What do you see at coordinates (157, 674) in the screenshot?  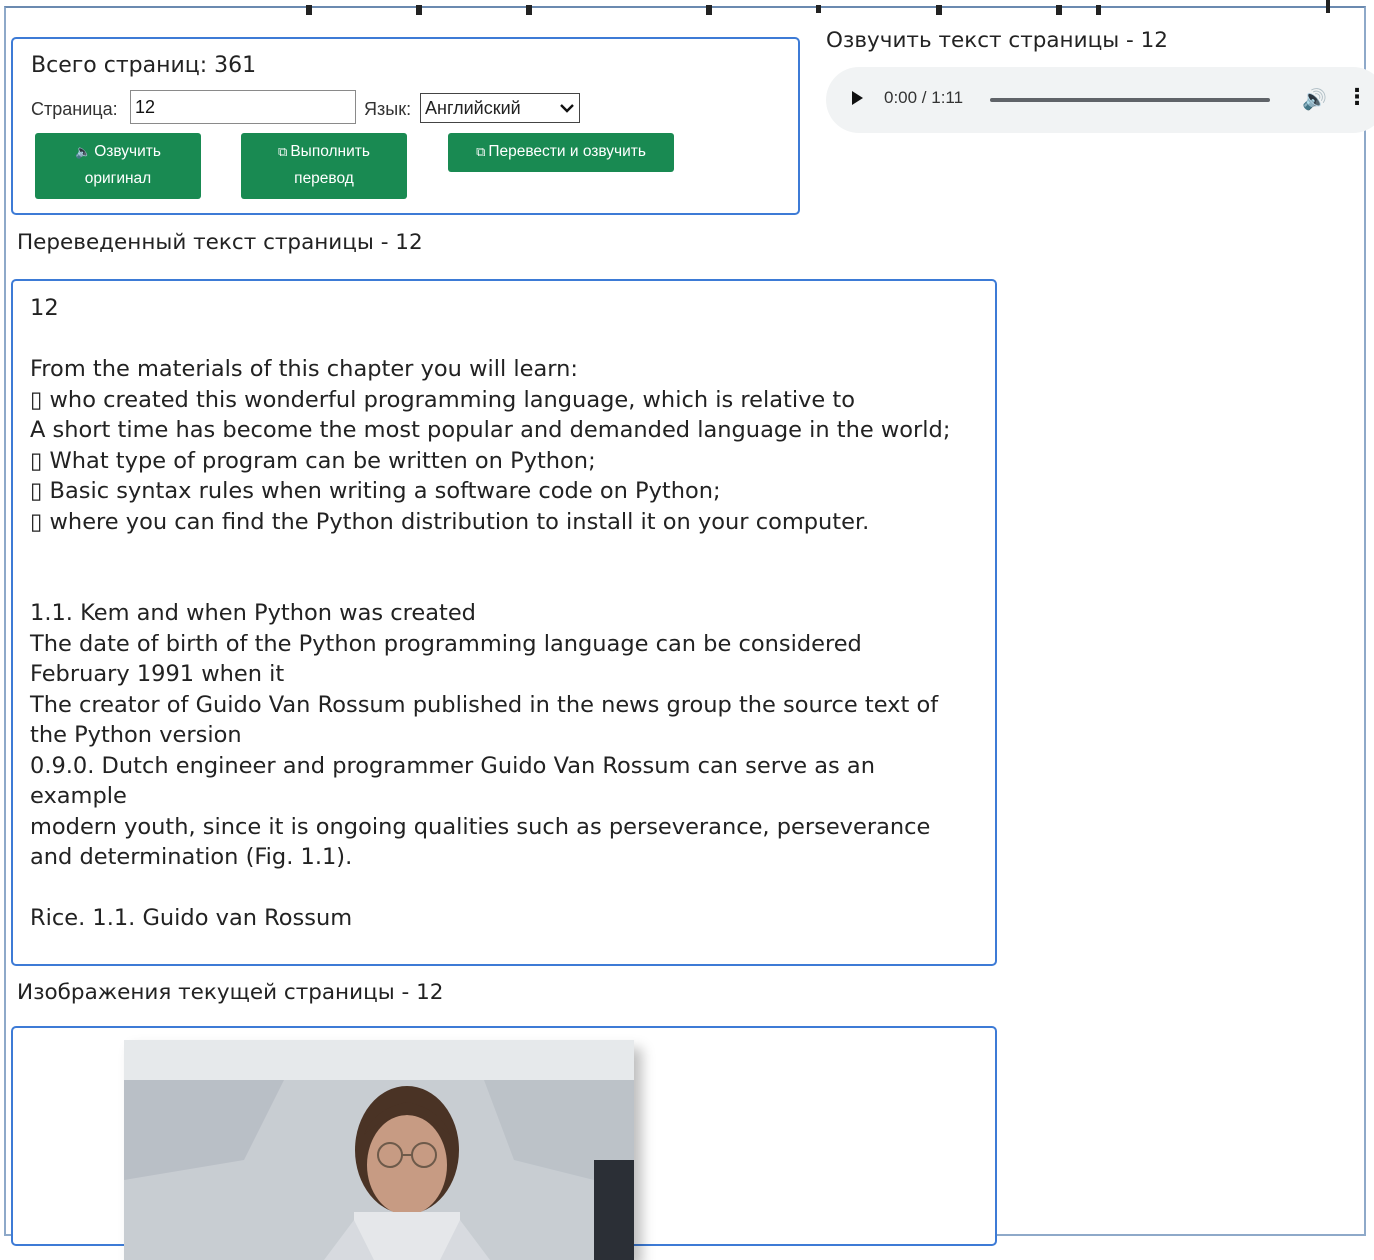 I see `translated-line: February 1991 when it` at bounding box center [157, 674].